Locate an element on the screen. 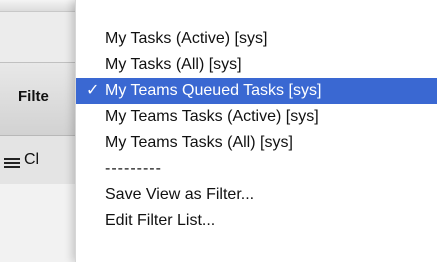 The width and height of the screenshot is (437, 262). background-content is located at coordinates (37, 223).